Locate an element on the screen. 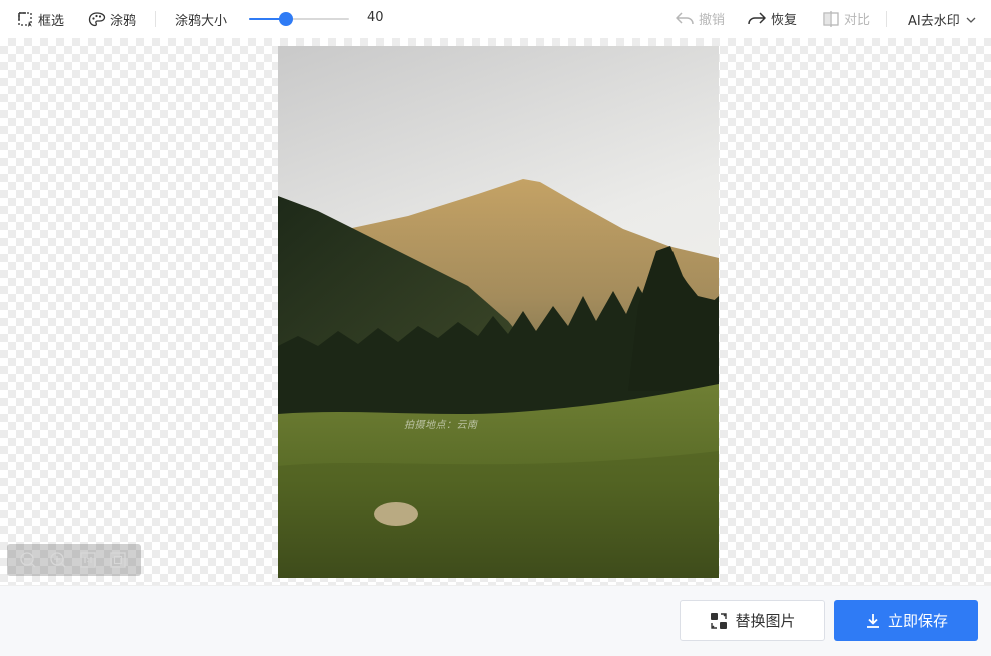 The width and height of the screenshot is (991, 656). replace-image-label: 替换图片 is located at coordinates (765, 621).